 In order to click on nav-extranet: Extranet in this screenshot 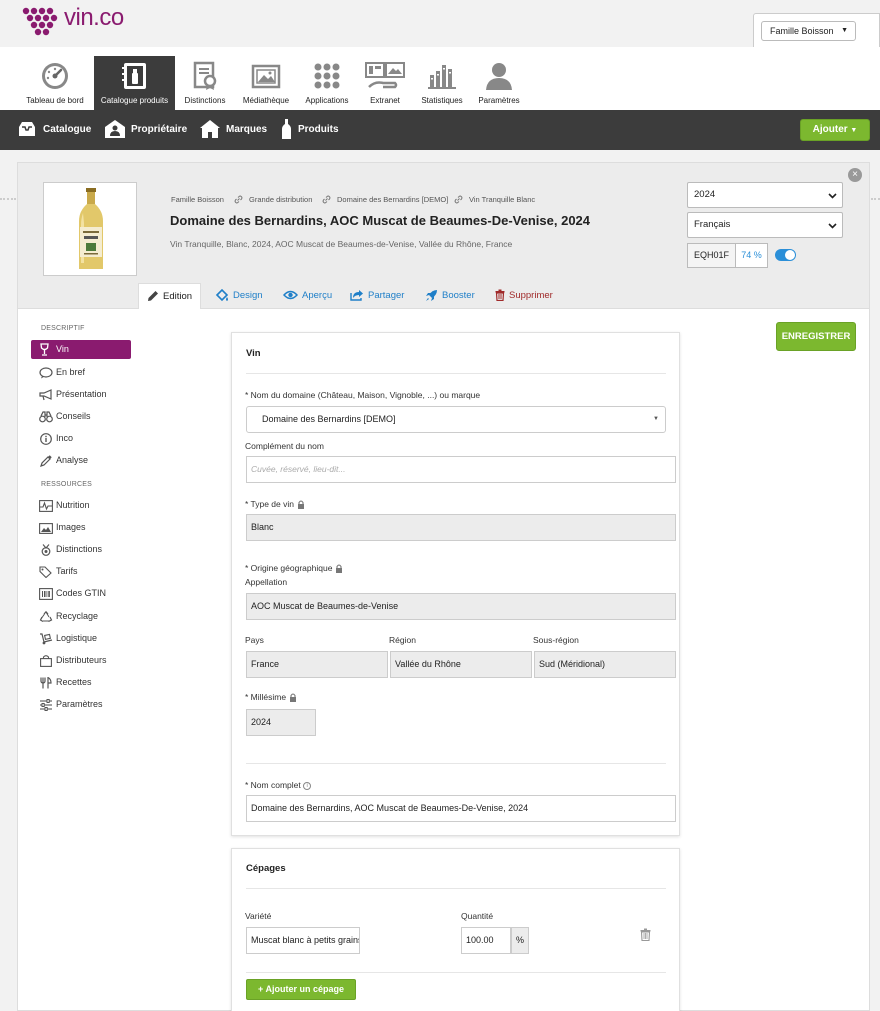, I will do `click(385, 83)`.